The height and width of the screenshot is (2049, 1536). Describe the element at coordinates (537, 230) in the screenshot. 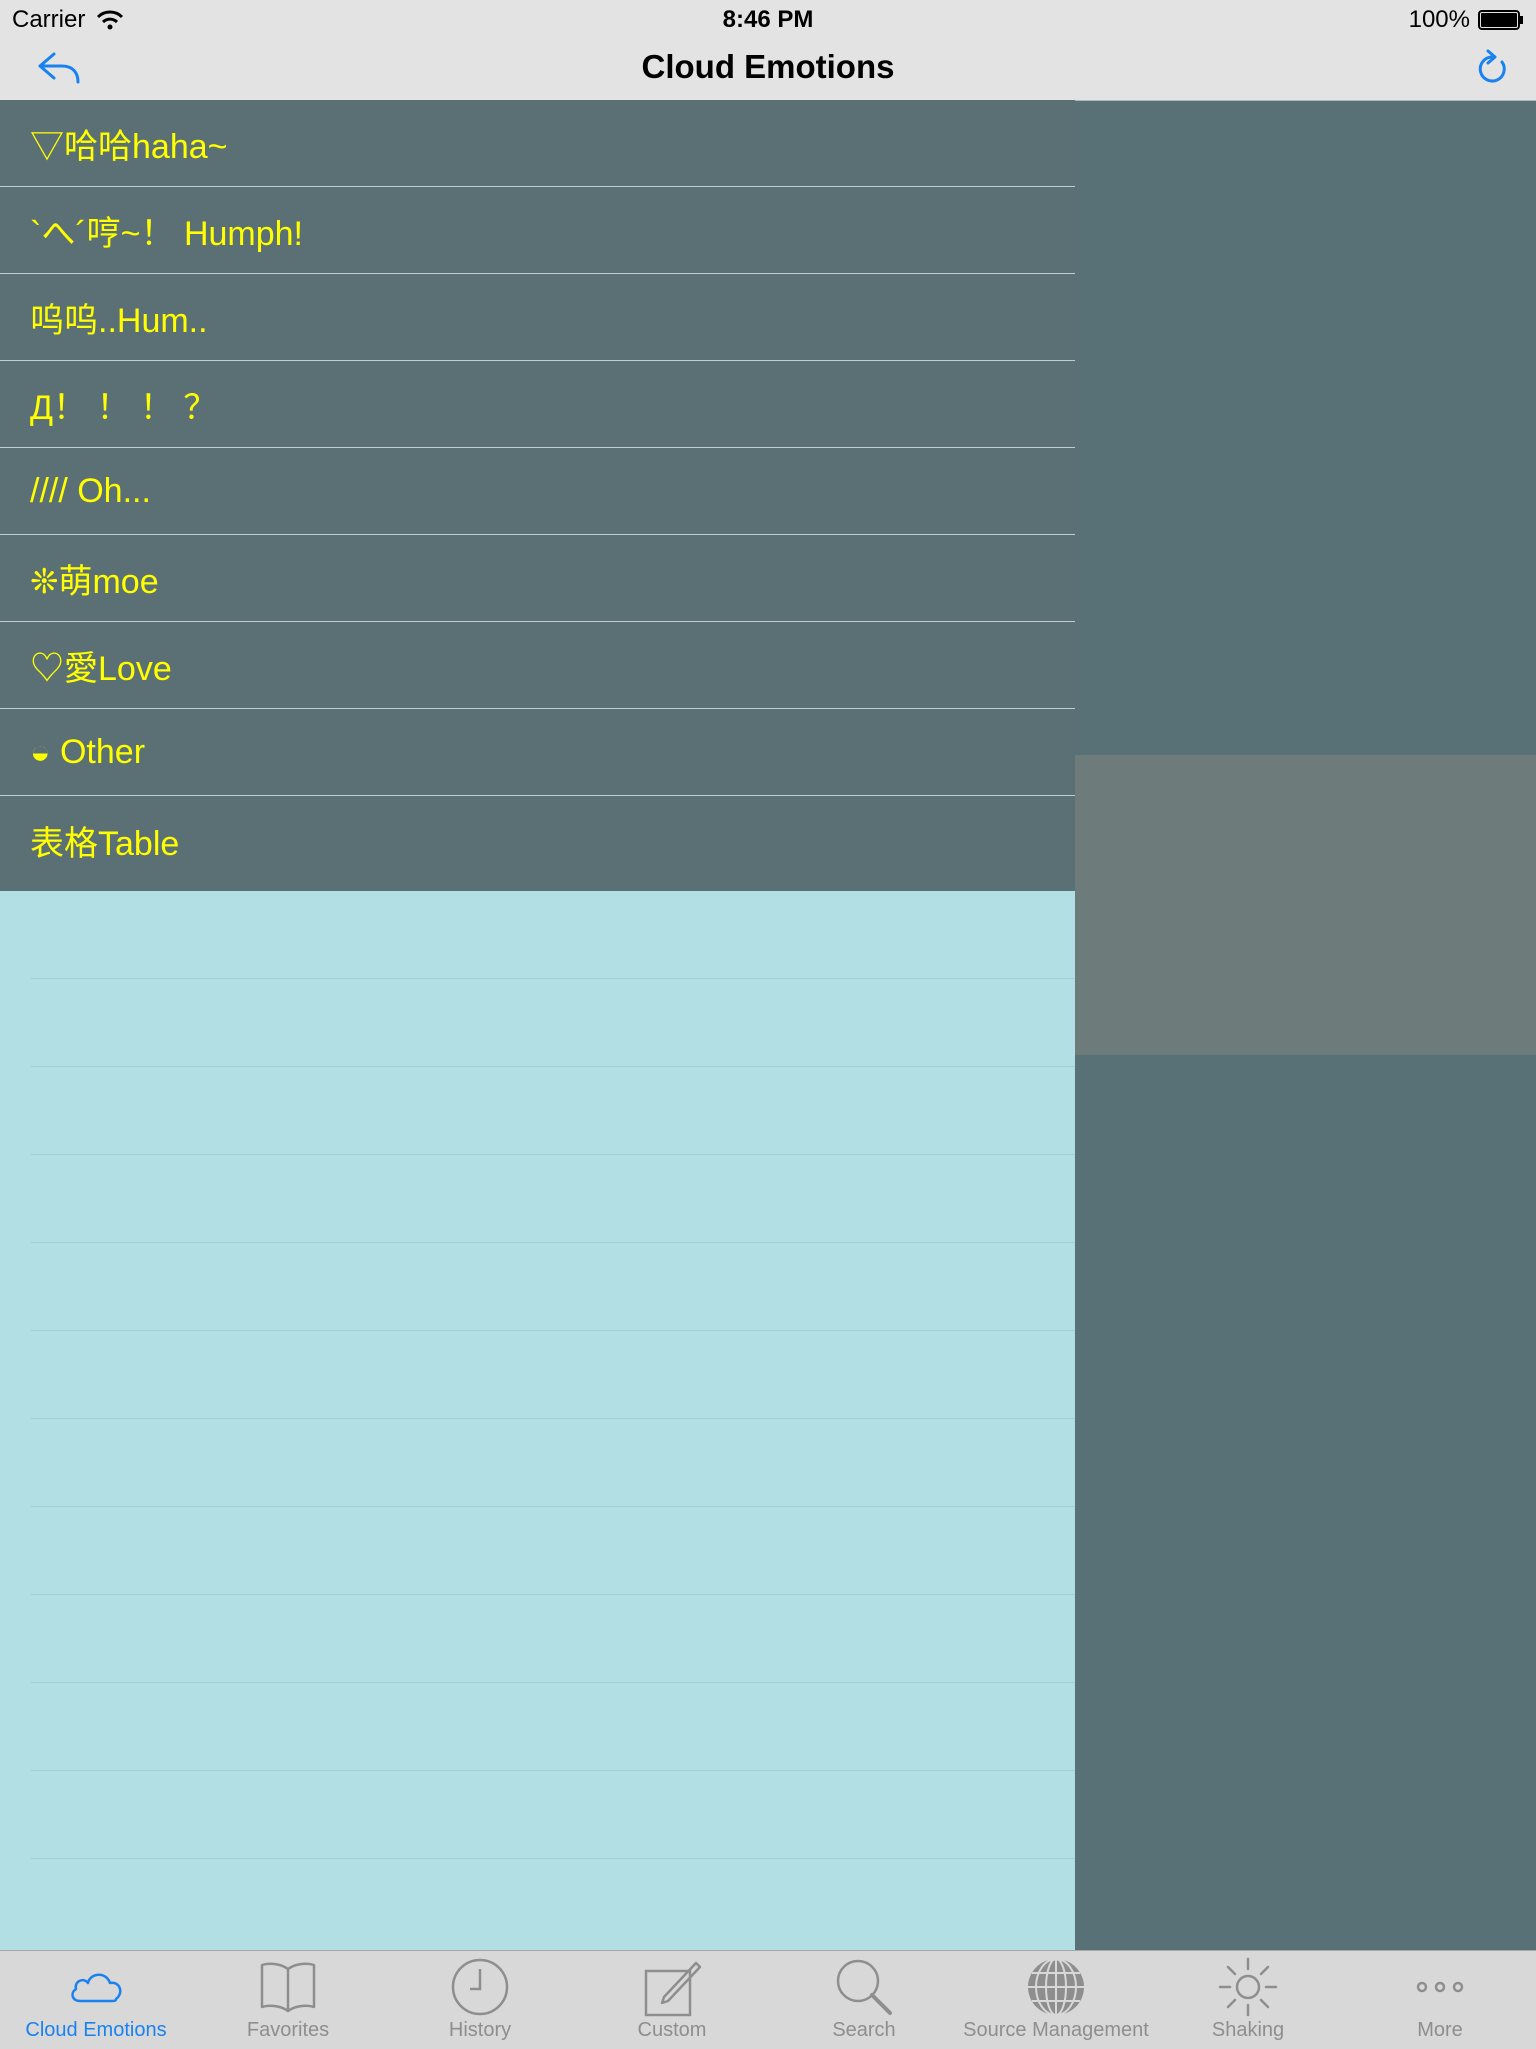

I see `list-item: `へ´哼~！ Humph!` at that location.